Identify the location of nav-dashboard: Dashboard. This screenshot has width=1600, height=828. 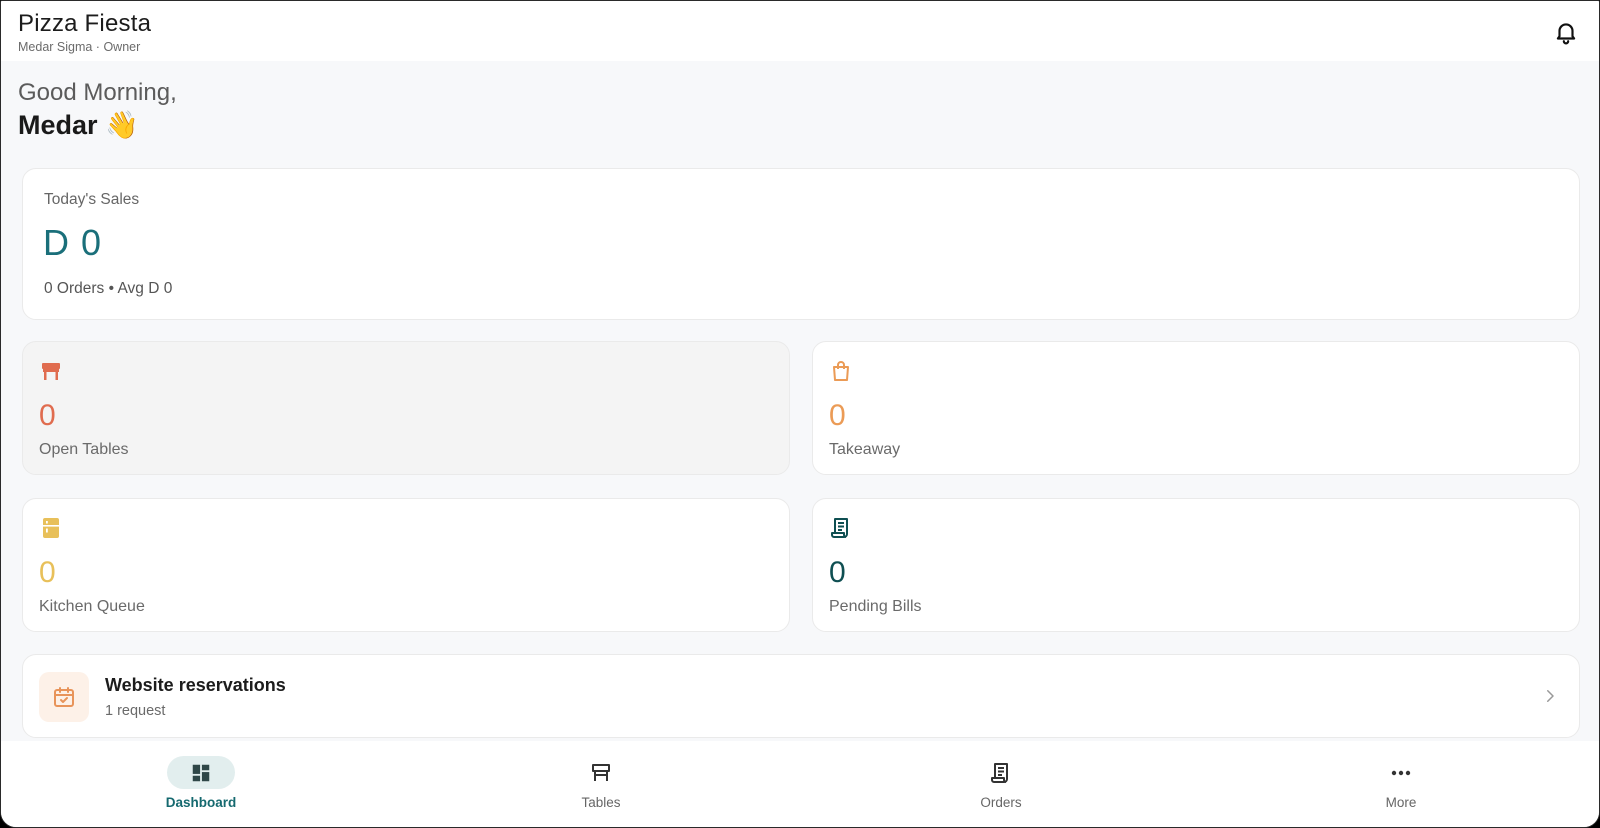
(201, 784).